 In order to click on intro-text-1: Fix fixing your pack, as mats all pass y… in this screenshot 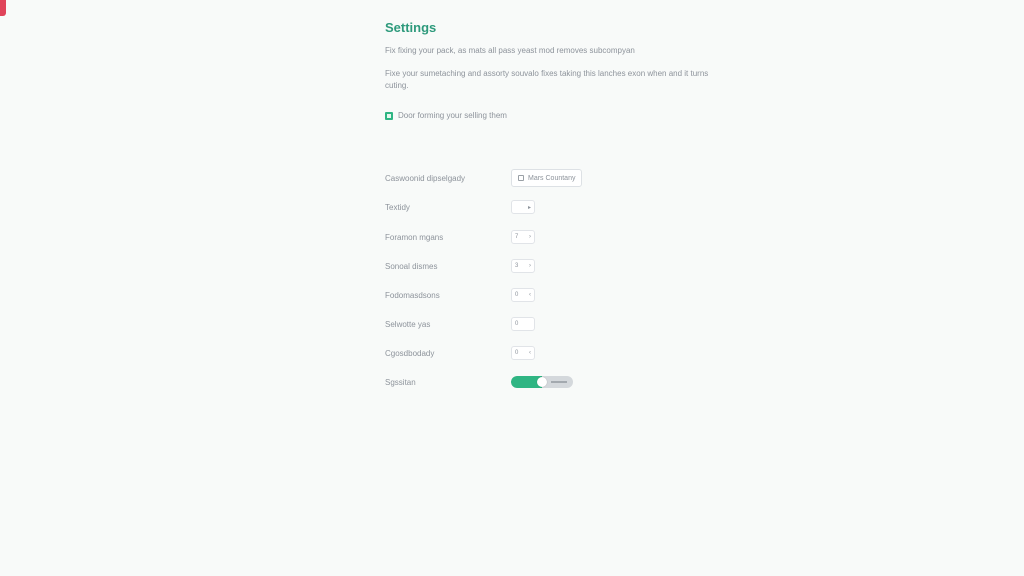, I will do `click(510, 50)`.